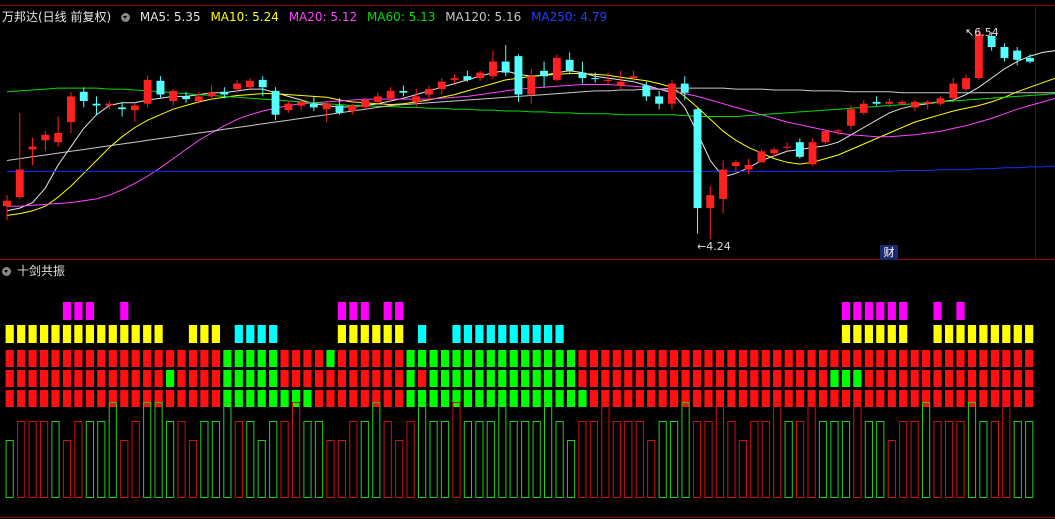 This screenshot has width=1055, height=519. Describe the element at coordinates (531, 168) in the screenshot. I see `ma-line-ma250` at that location.